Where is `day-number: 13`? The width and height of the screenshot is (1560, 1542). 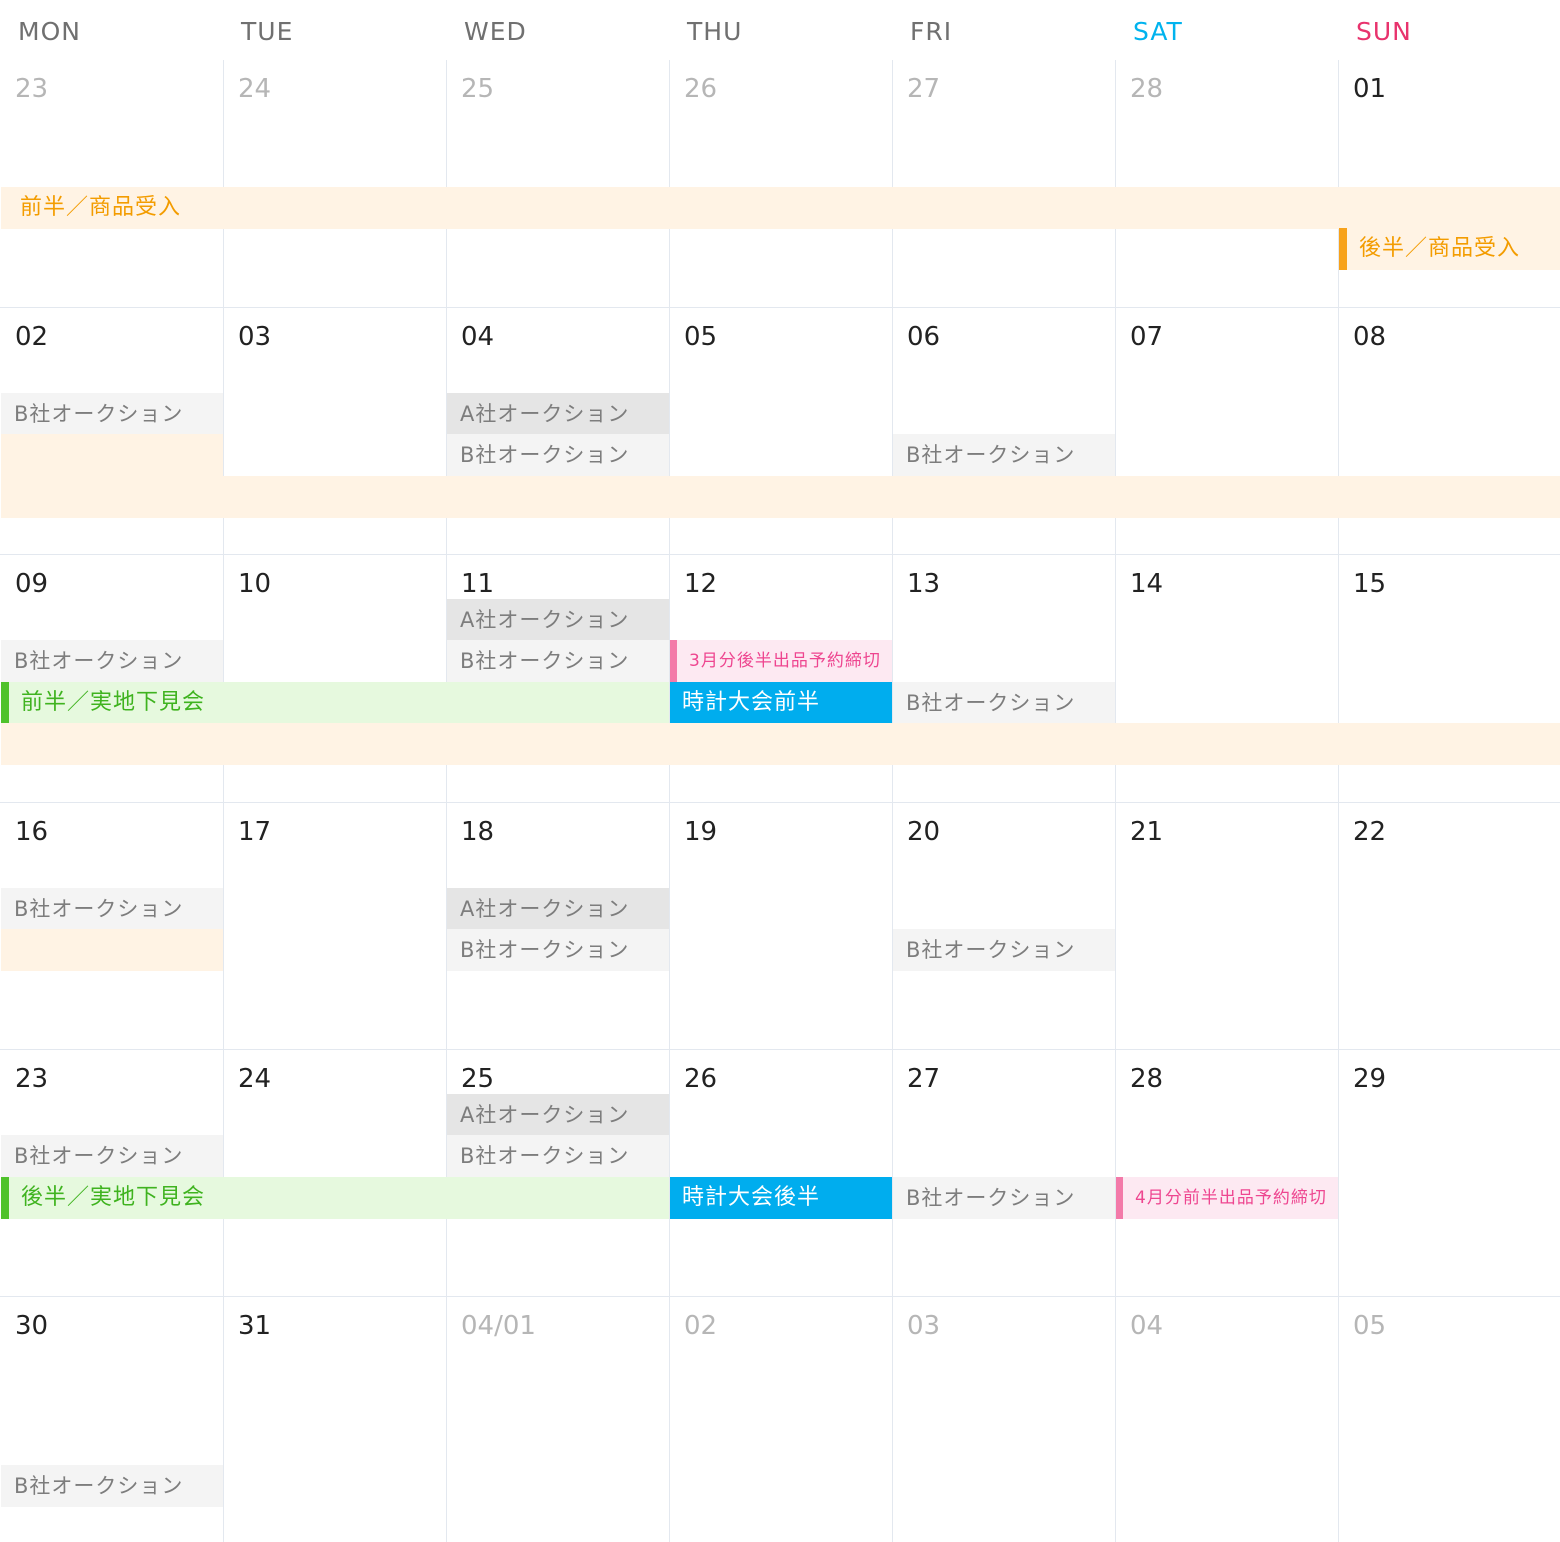 day-number: 13 is located at coordinates (924, 584).